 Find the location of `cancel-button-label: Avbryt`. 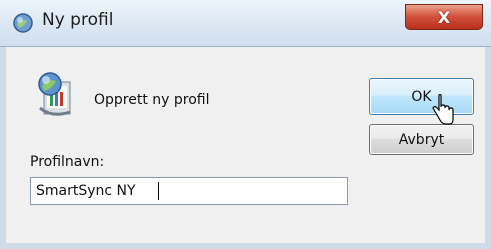

cancel-button-label: Avbryt is located at coordinates (421, 139).